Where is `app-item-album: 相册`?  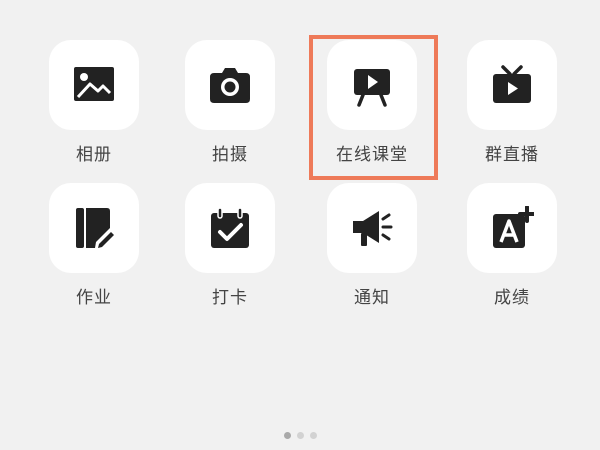
app-item-album: 相册 is located at coordinates (94, 110).